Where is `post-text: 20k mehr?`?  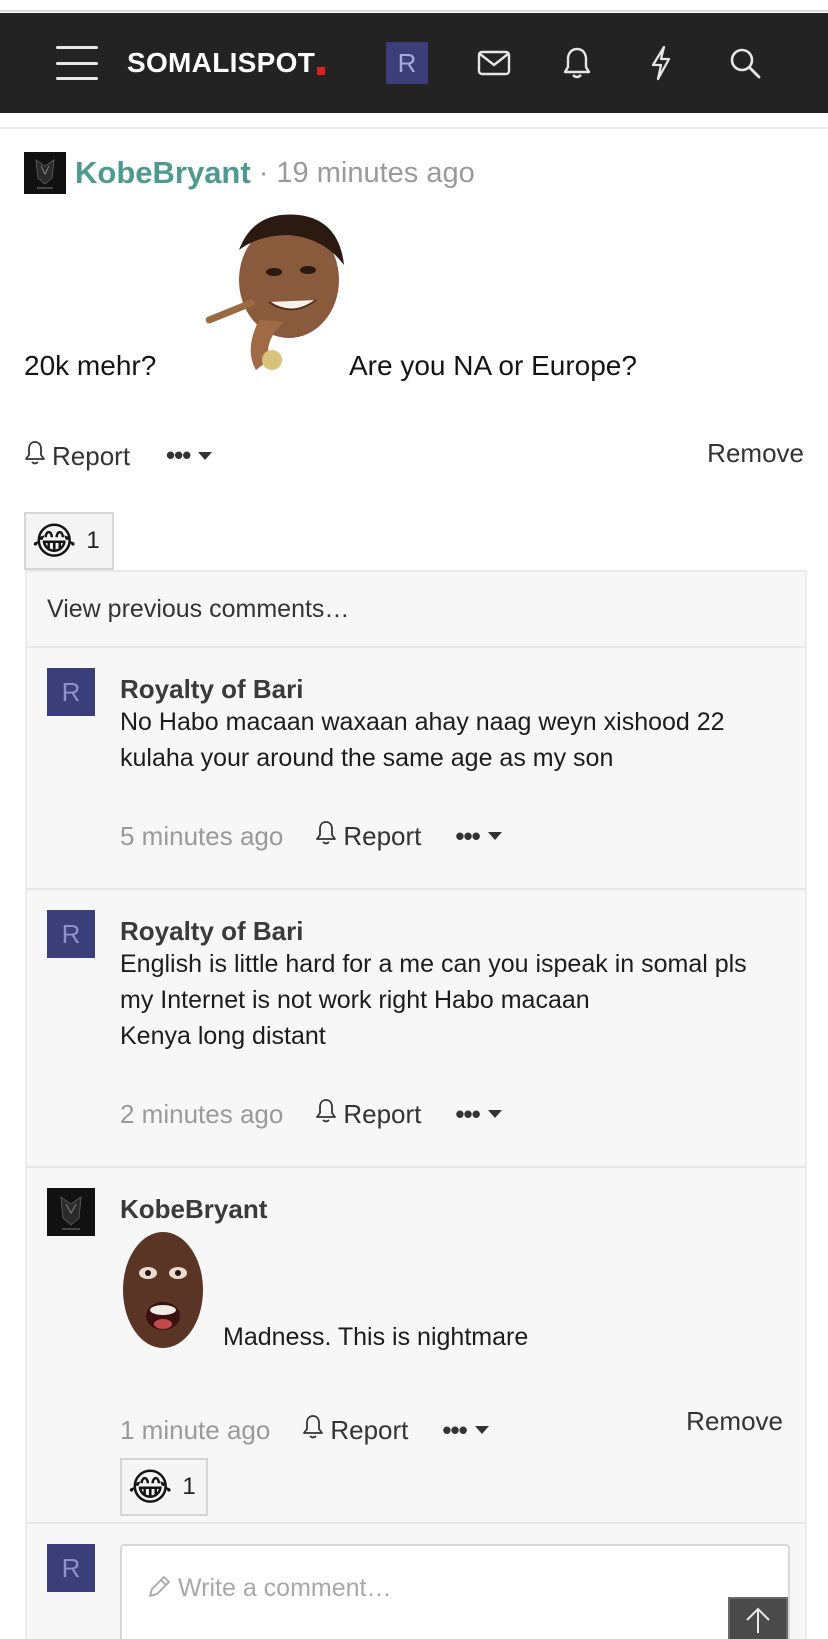
post-text: 20k mehr? is located at coordinates (90, 365).